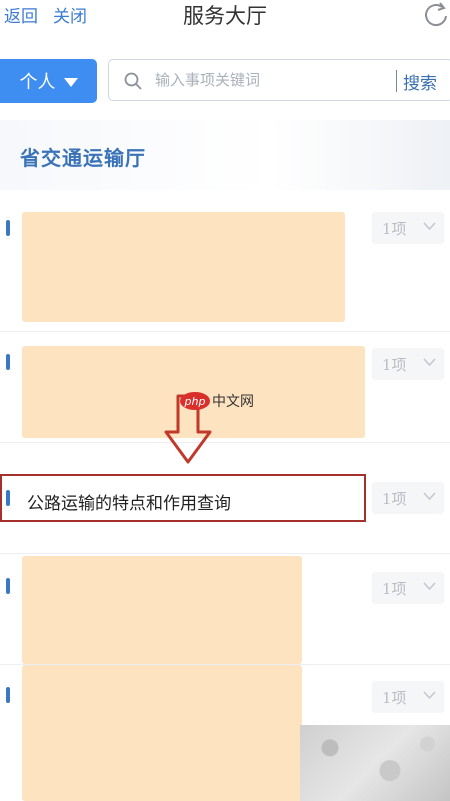  Describe the element at coordinates (37, 82) in the screenshot. I see `scope-label: 个人` at that location.